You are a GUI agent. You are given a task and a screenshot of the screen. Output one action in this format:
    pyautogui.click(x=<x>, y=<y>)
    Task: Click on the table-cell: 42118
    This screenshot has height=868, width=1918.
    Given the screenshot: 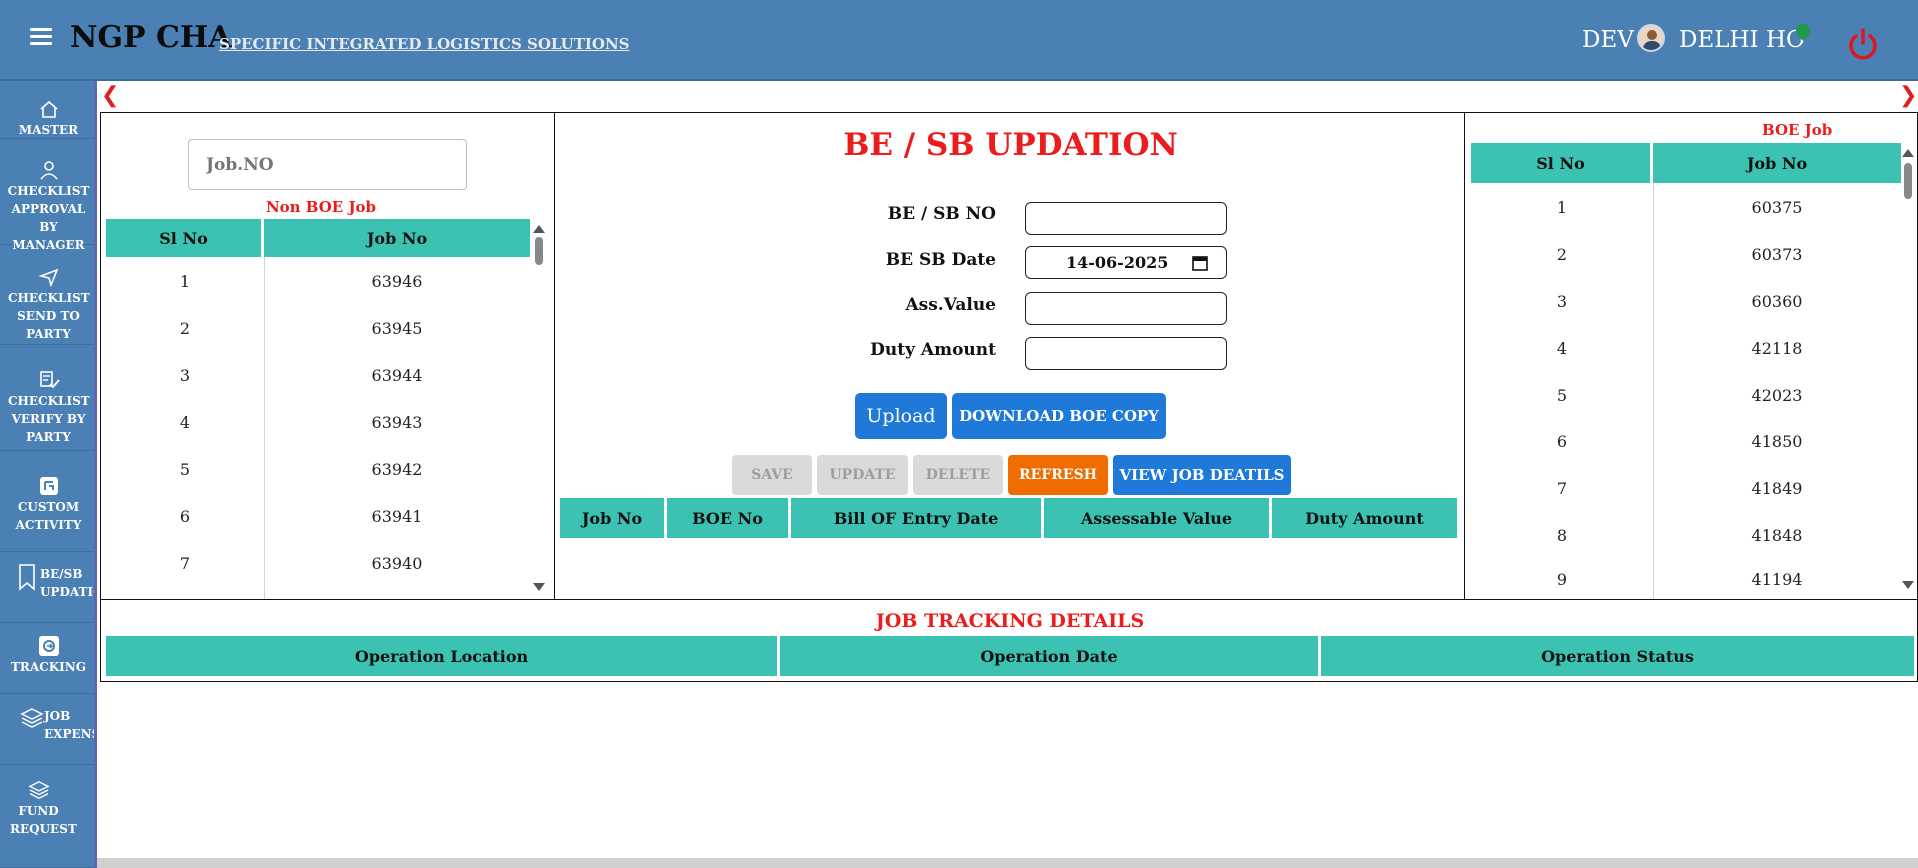 What is the action you would take?
    pyautogui.click(x=1777, y=348)
    